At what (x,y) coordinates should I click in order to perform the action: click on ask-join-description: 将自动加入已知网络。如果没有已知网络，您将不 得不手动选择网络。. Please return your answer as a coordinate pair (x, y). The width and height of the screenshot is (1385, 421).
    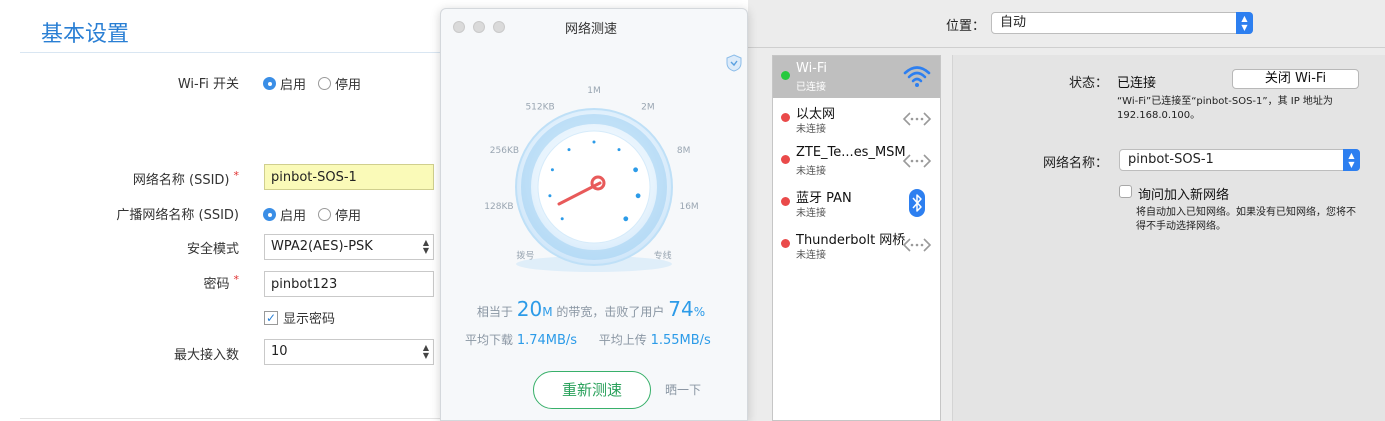
    Looking at the image, I should click on (1246, 219).